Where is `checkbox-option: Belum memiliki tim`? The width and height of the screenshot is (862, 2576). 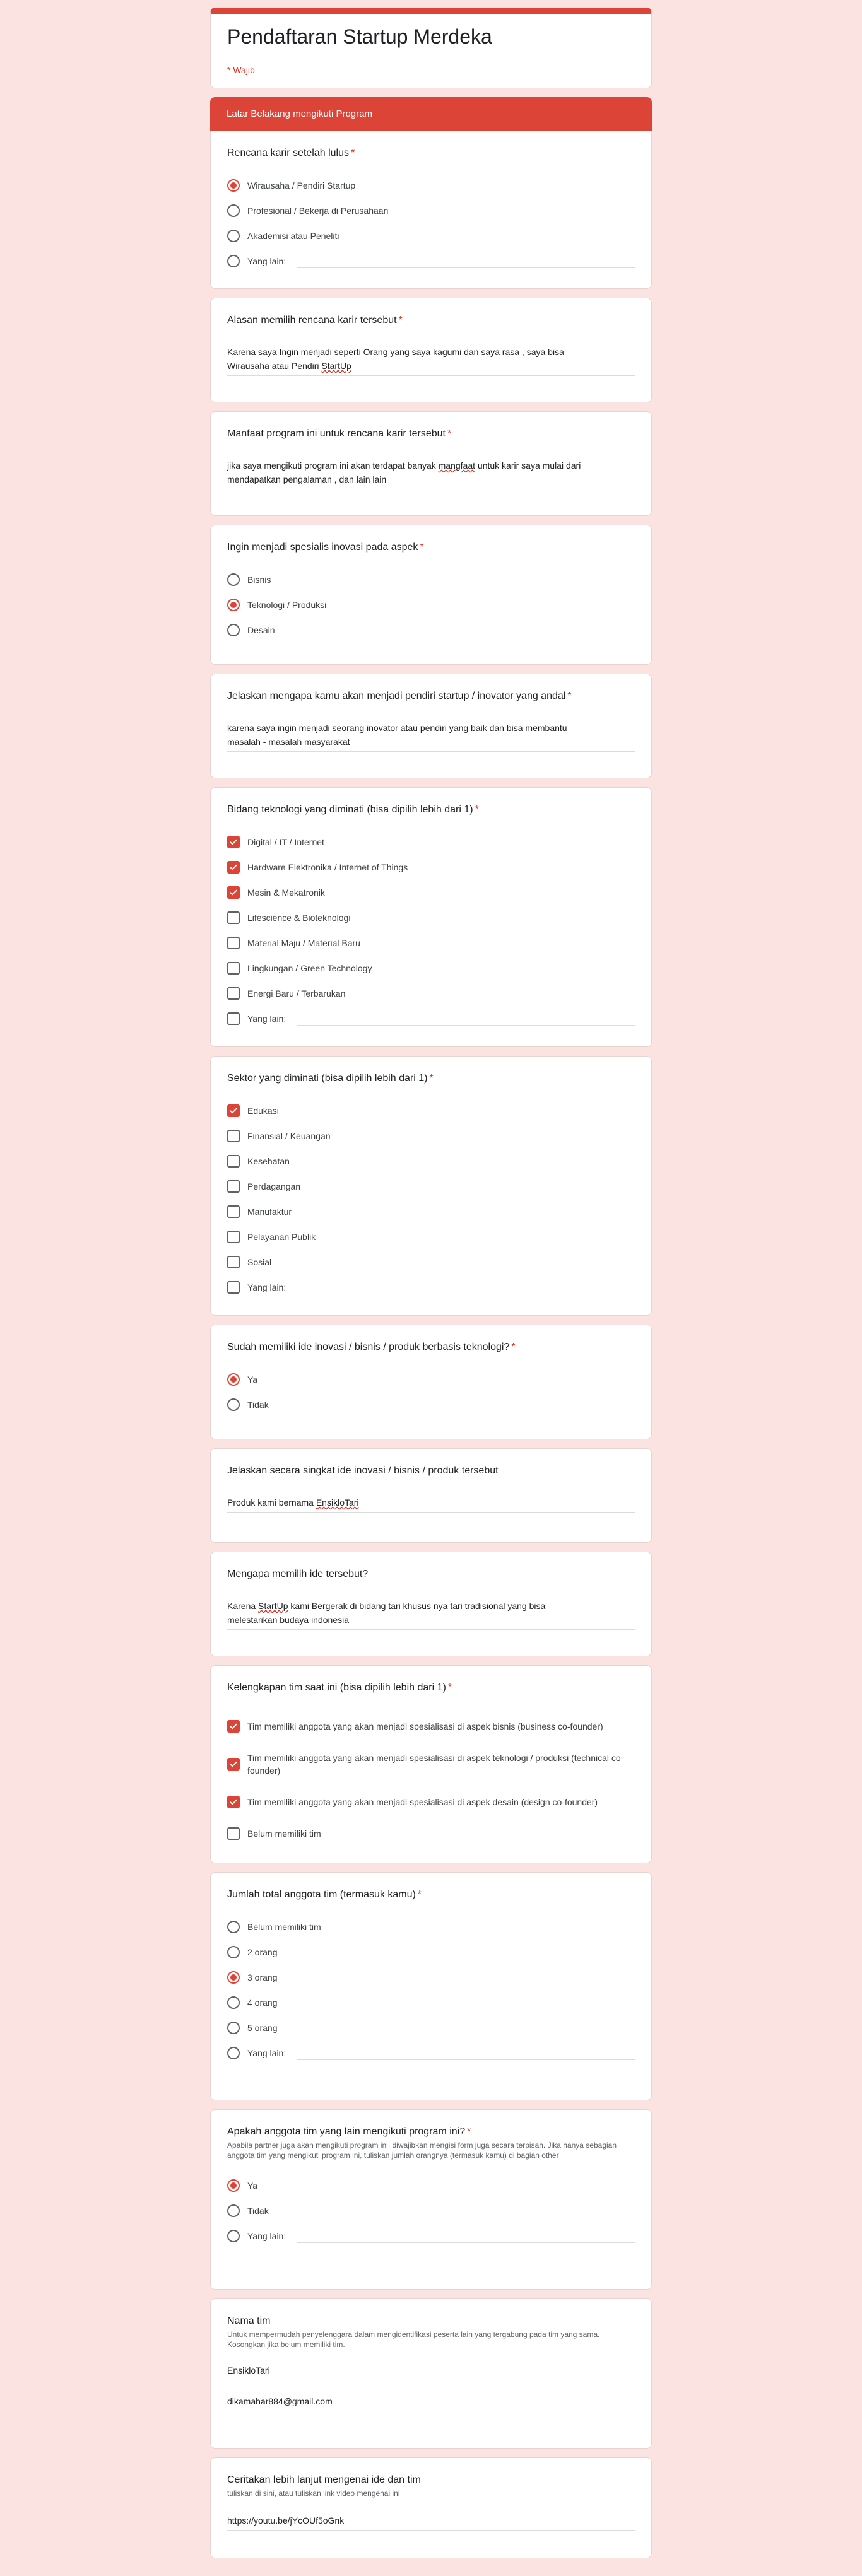 checkbox-option: Belum memiliki tim is located at coordinates (431, 1833).